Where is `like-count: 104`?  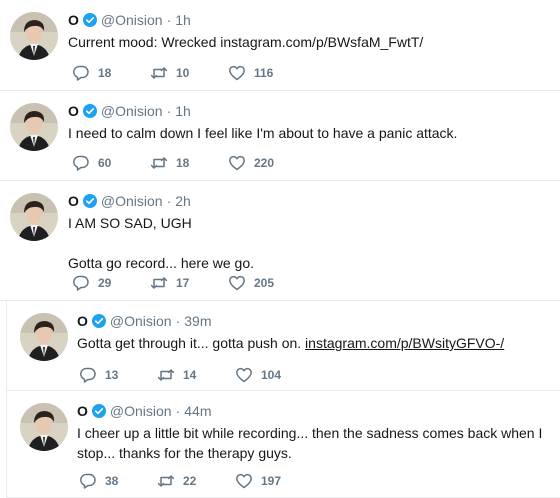
like-count: 104 is located at coordinates (271, 375).